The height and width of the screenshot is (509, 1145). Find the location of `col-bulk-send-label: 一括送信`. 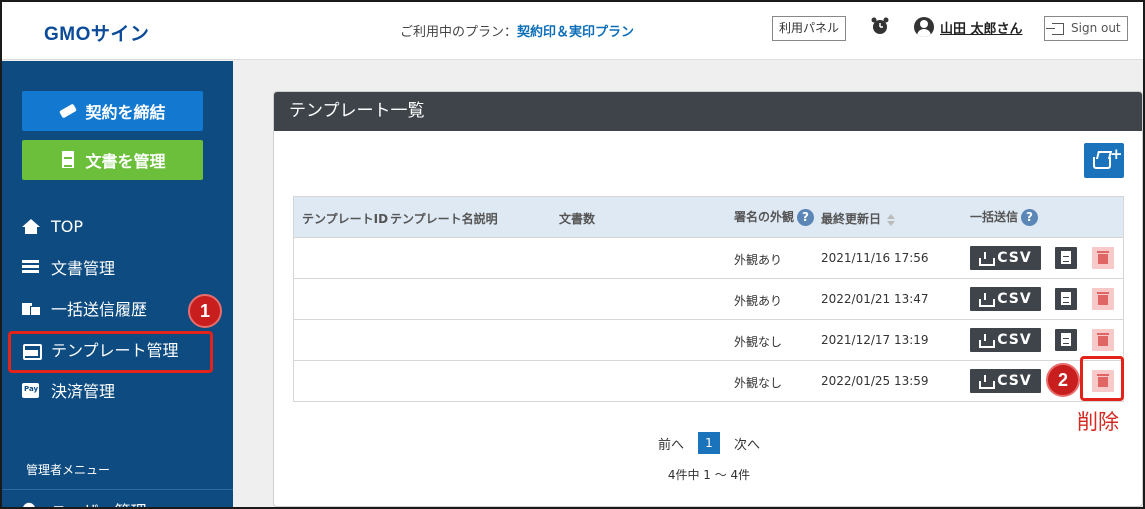

col-bulk-send-label: 一括送信 is located at coordinates (994, 217).